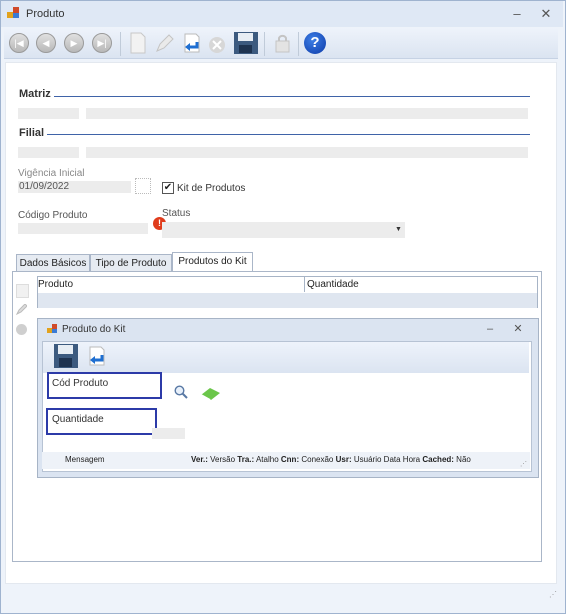 Image resolution: width=566 pixels, height=614 pixels. What do you see at coordinates (45, 14) in the screenshot?
I see `window-title: Produto` at bounding box center [45, 14].